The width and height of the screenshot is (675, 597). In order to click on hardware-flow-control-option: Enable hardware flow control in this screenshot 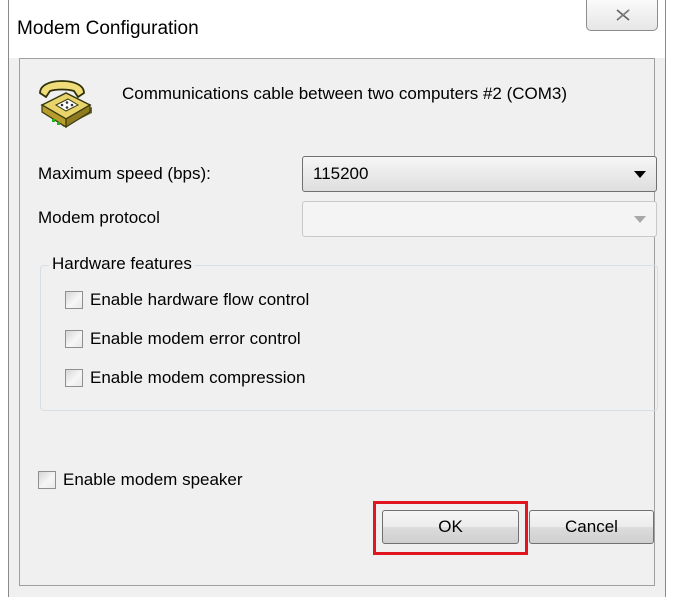, I will do `click(187, 300)`.